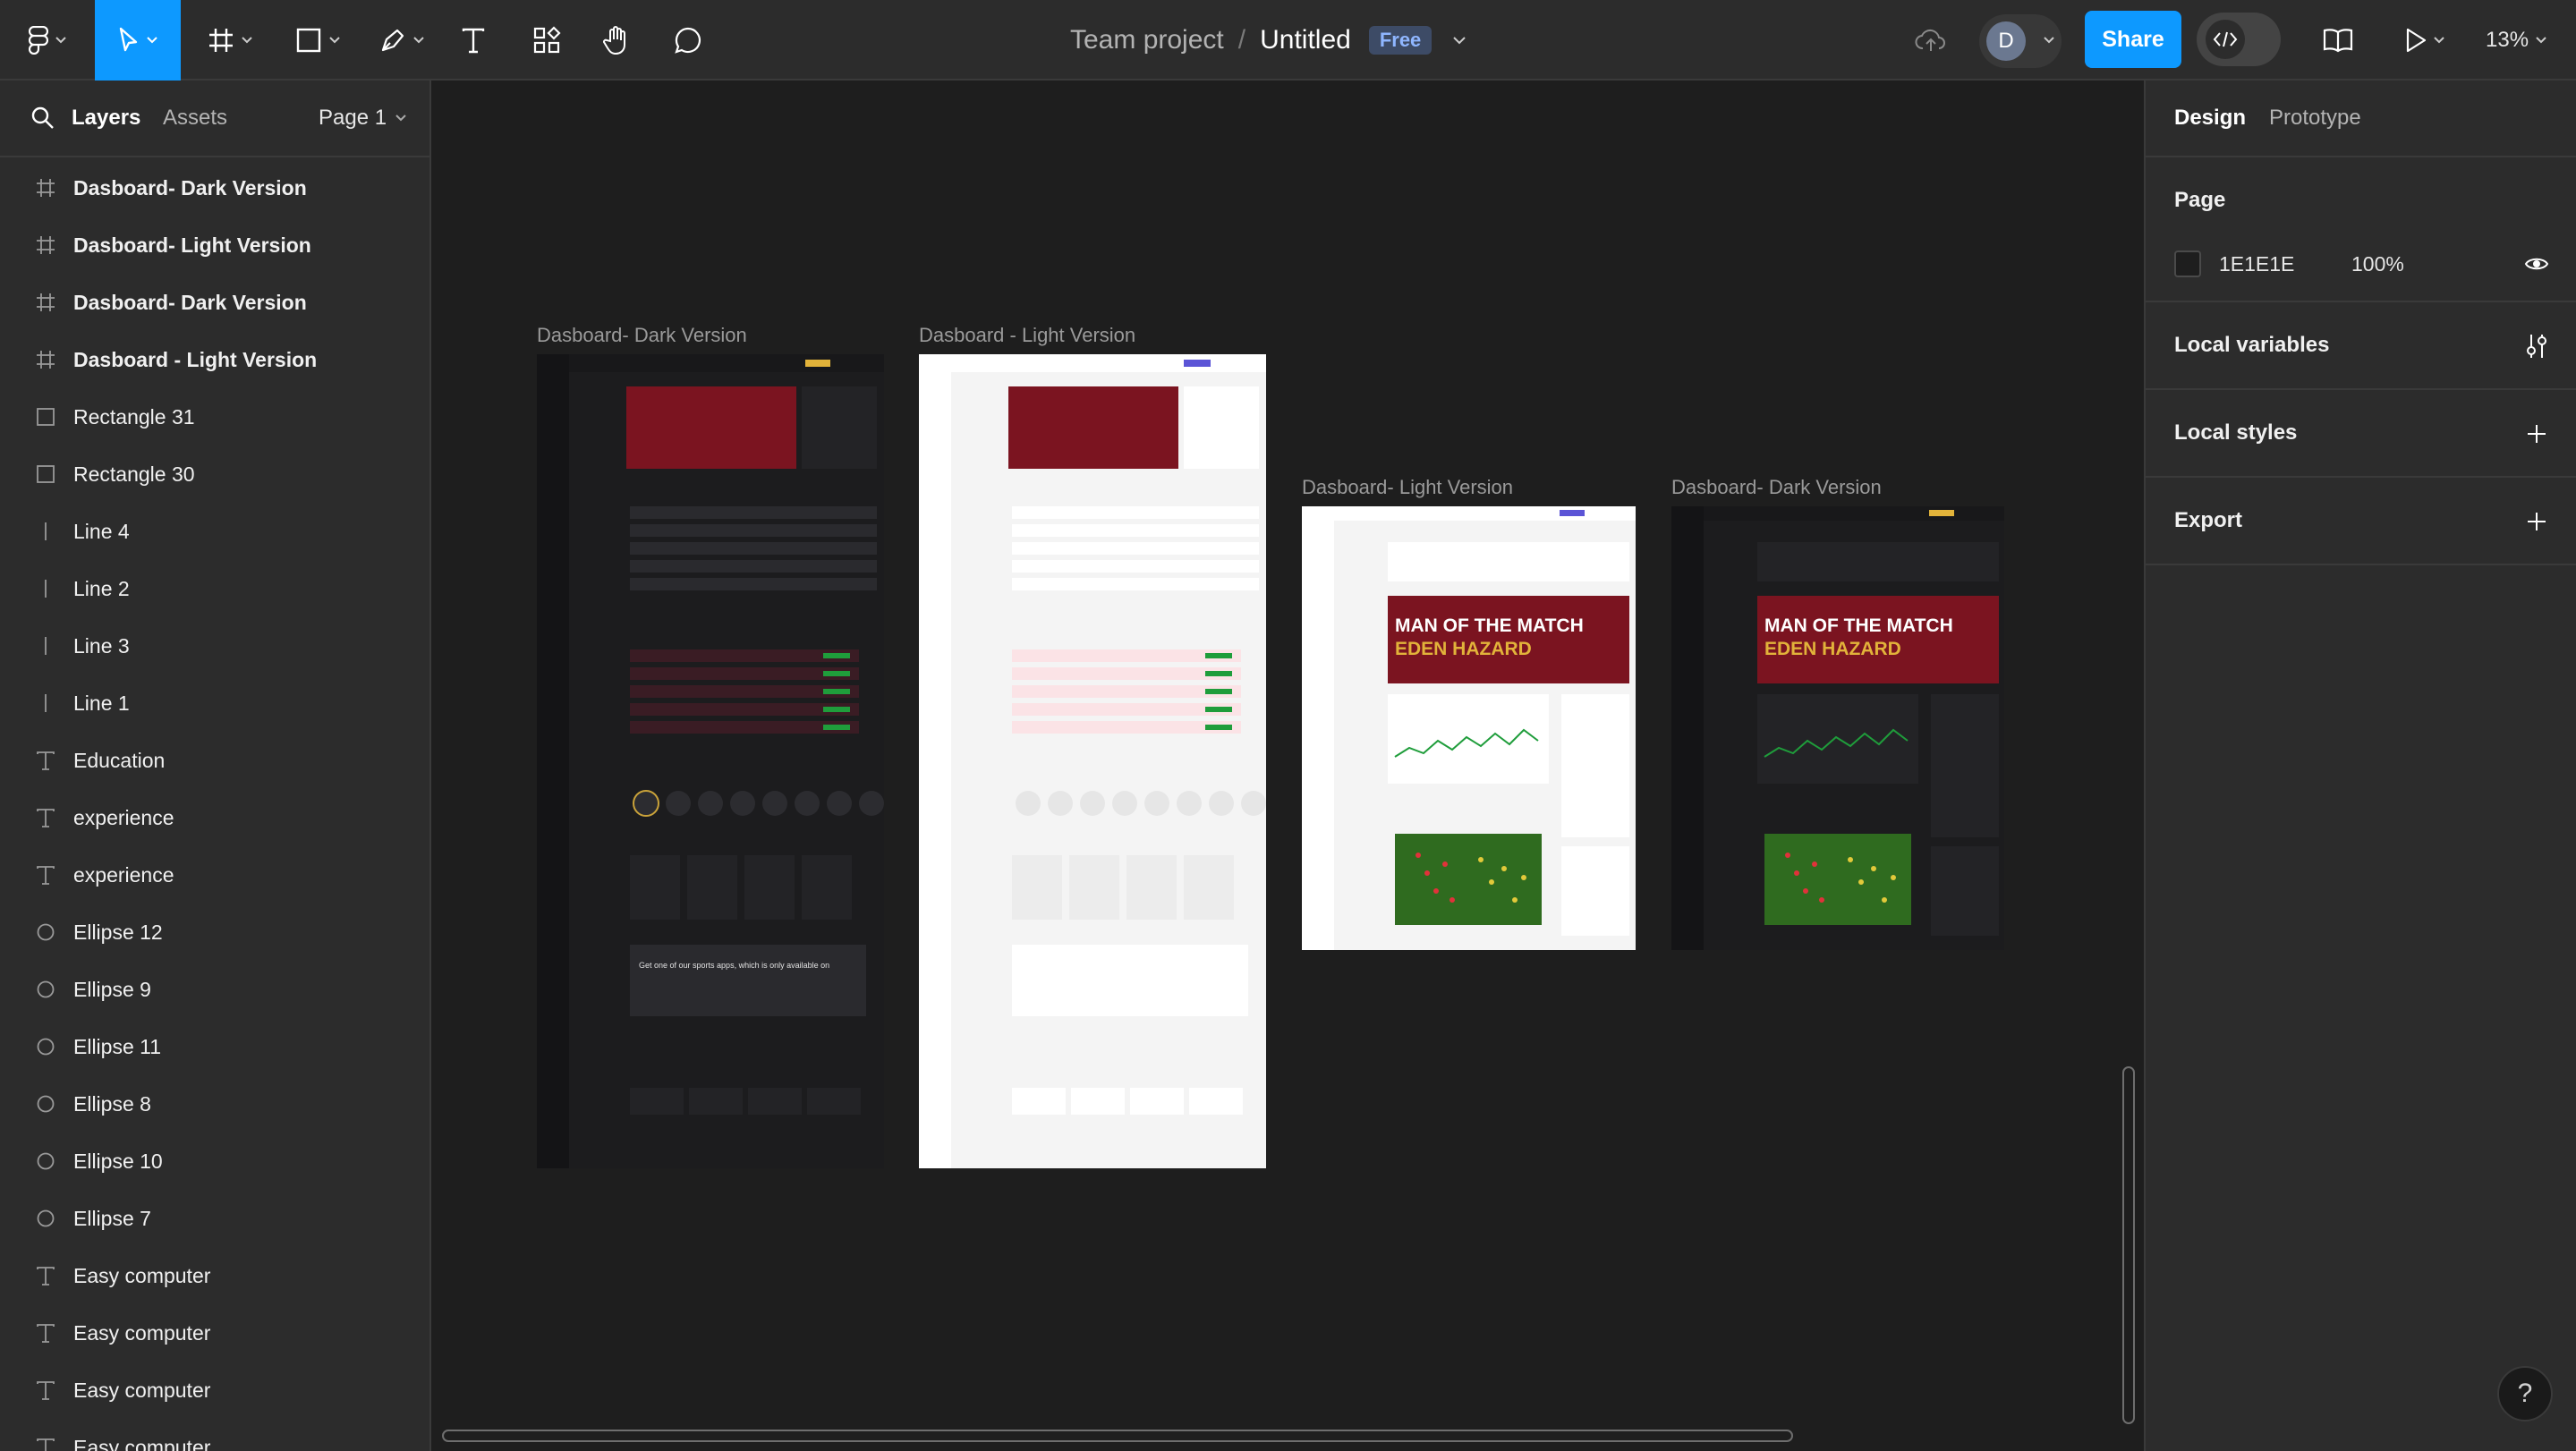 The height and width of the screenshot is (1451, 2576). I want to click on frame-thumbnail-dark-short: MAN OF THE MATCH EDEN HAZARD, so click(1837, 728).